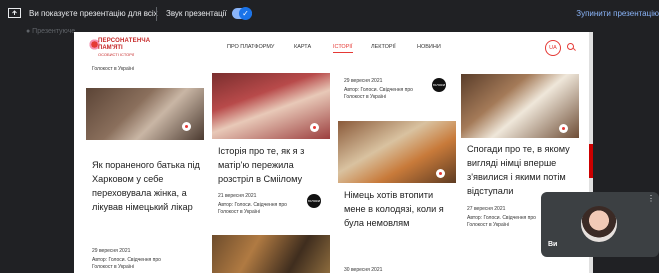 The height and width of the screenshot is (273, 659). Describe the element at coordinates (651, 198) in the screenshot. I see `more-options-icon: ⋮` at that location.